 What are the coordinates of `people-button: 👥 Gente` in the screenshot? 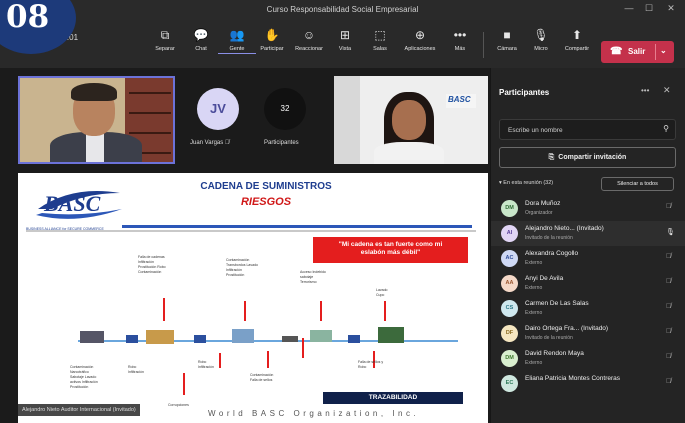 It's located at (237, 40).